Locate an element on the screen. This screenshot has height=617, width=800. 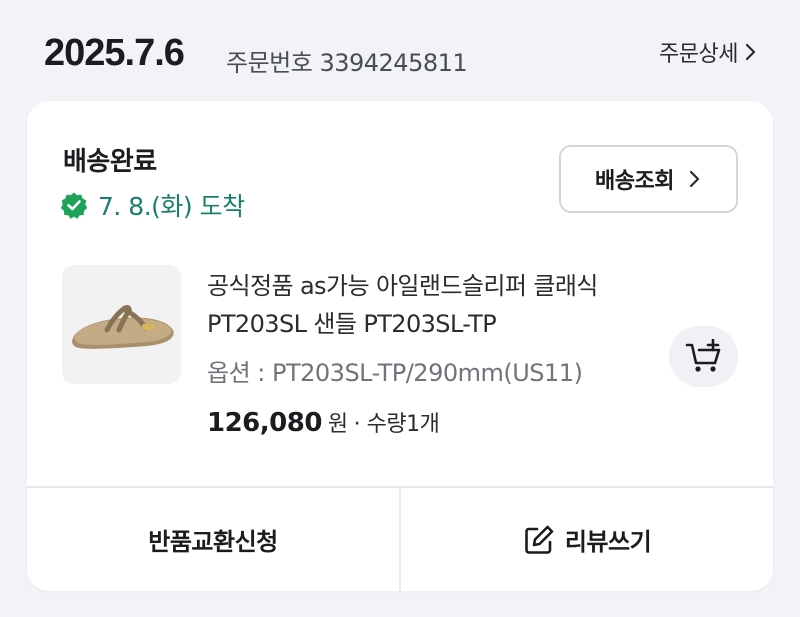
delivery-status: 배송완료 is located at coordinates (110, 162).